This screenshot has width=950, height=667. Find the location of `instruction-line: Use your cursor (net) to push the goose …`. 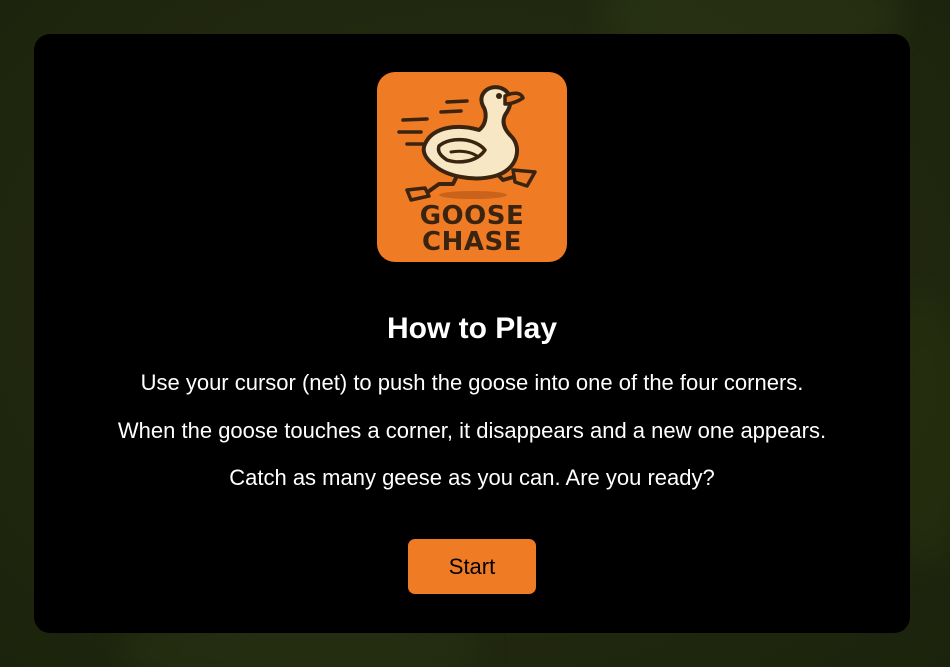

instruction-line: Use your cursor (net) to push the goose … is located at coordinates (472, 382).